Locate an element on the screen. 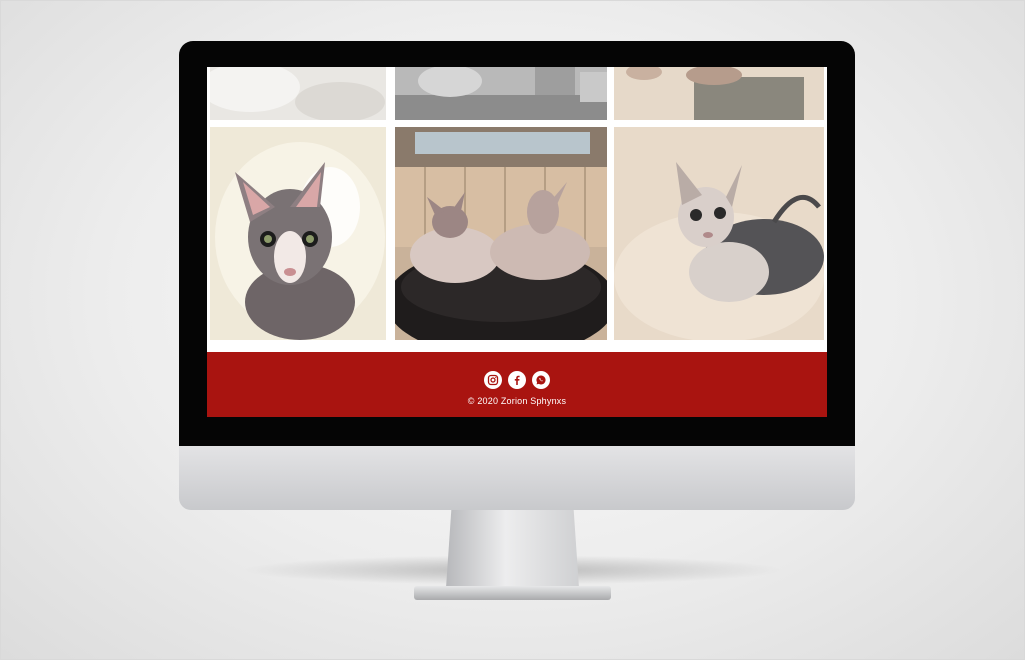  site-footer: © 2020 Zorion Sphynxs is located at coordinates (517, 384).